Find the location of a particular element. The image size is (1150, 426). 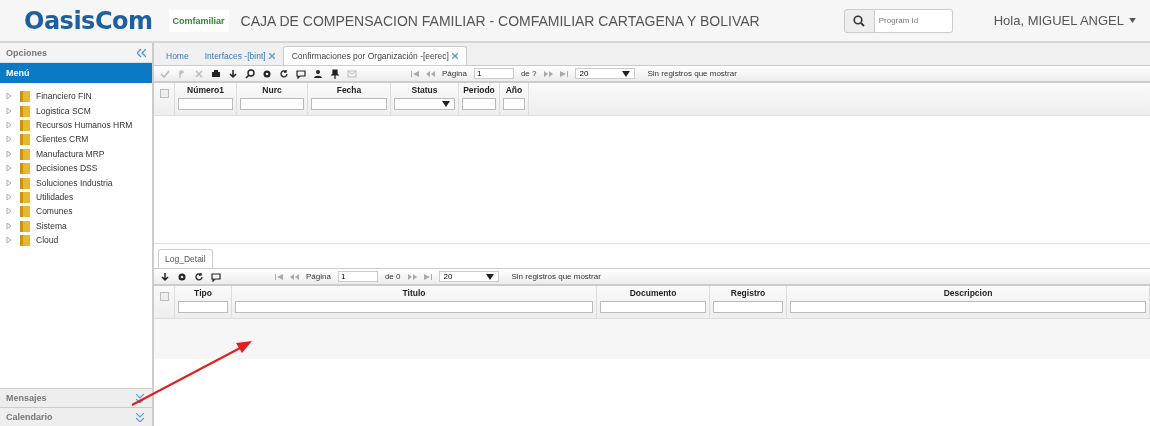

column-header: Status is located at coordinates (424, 90).